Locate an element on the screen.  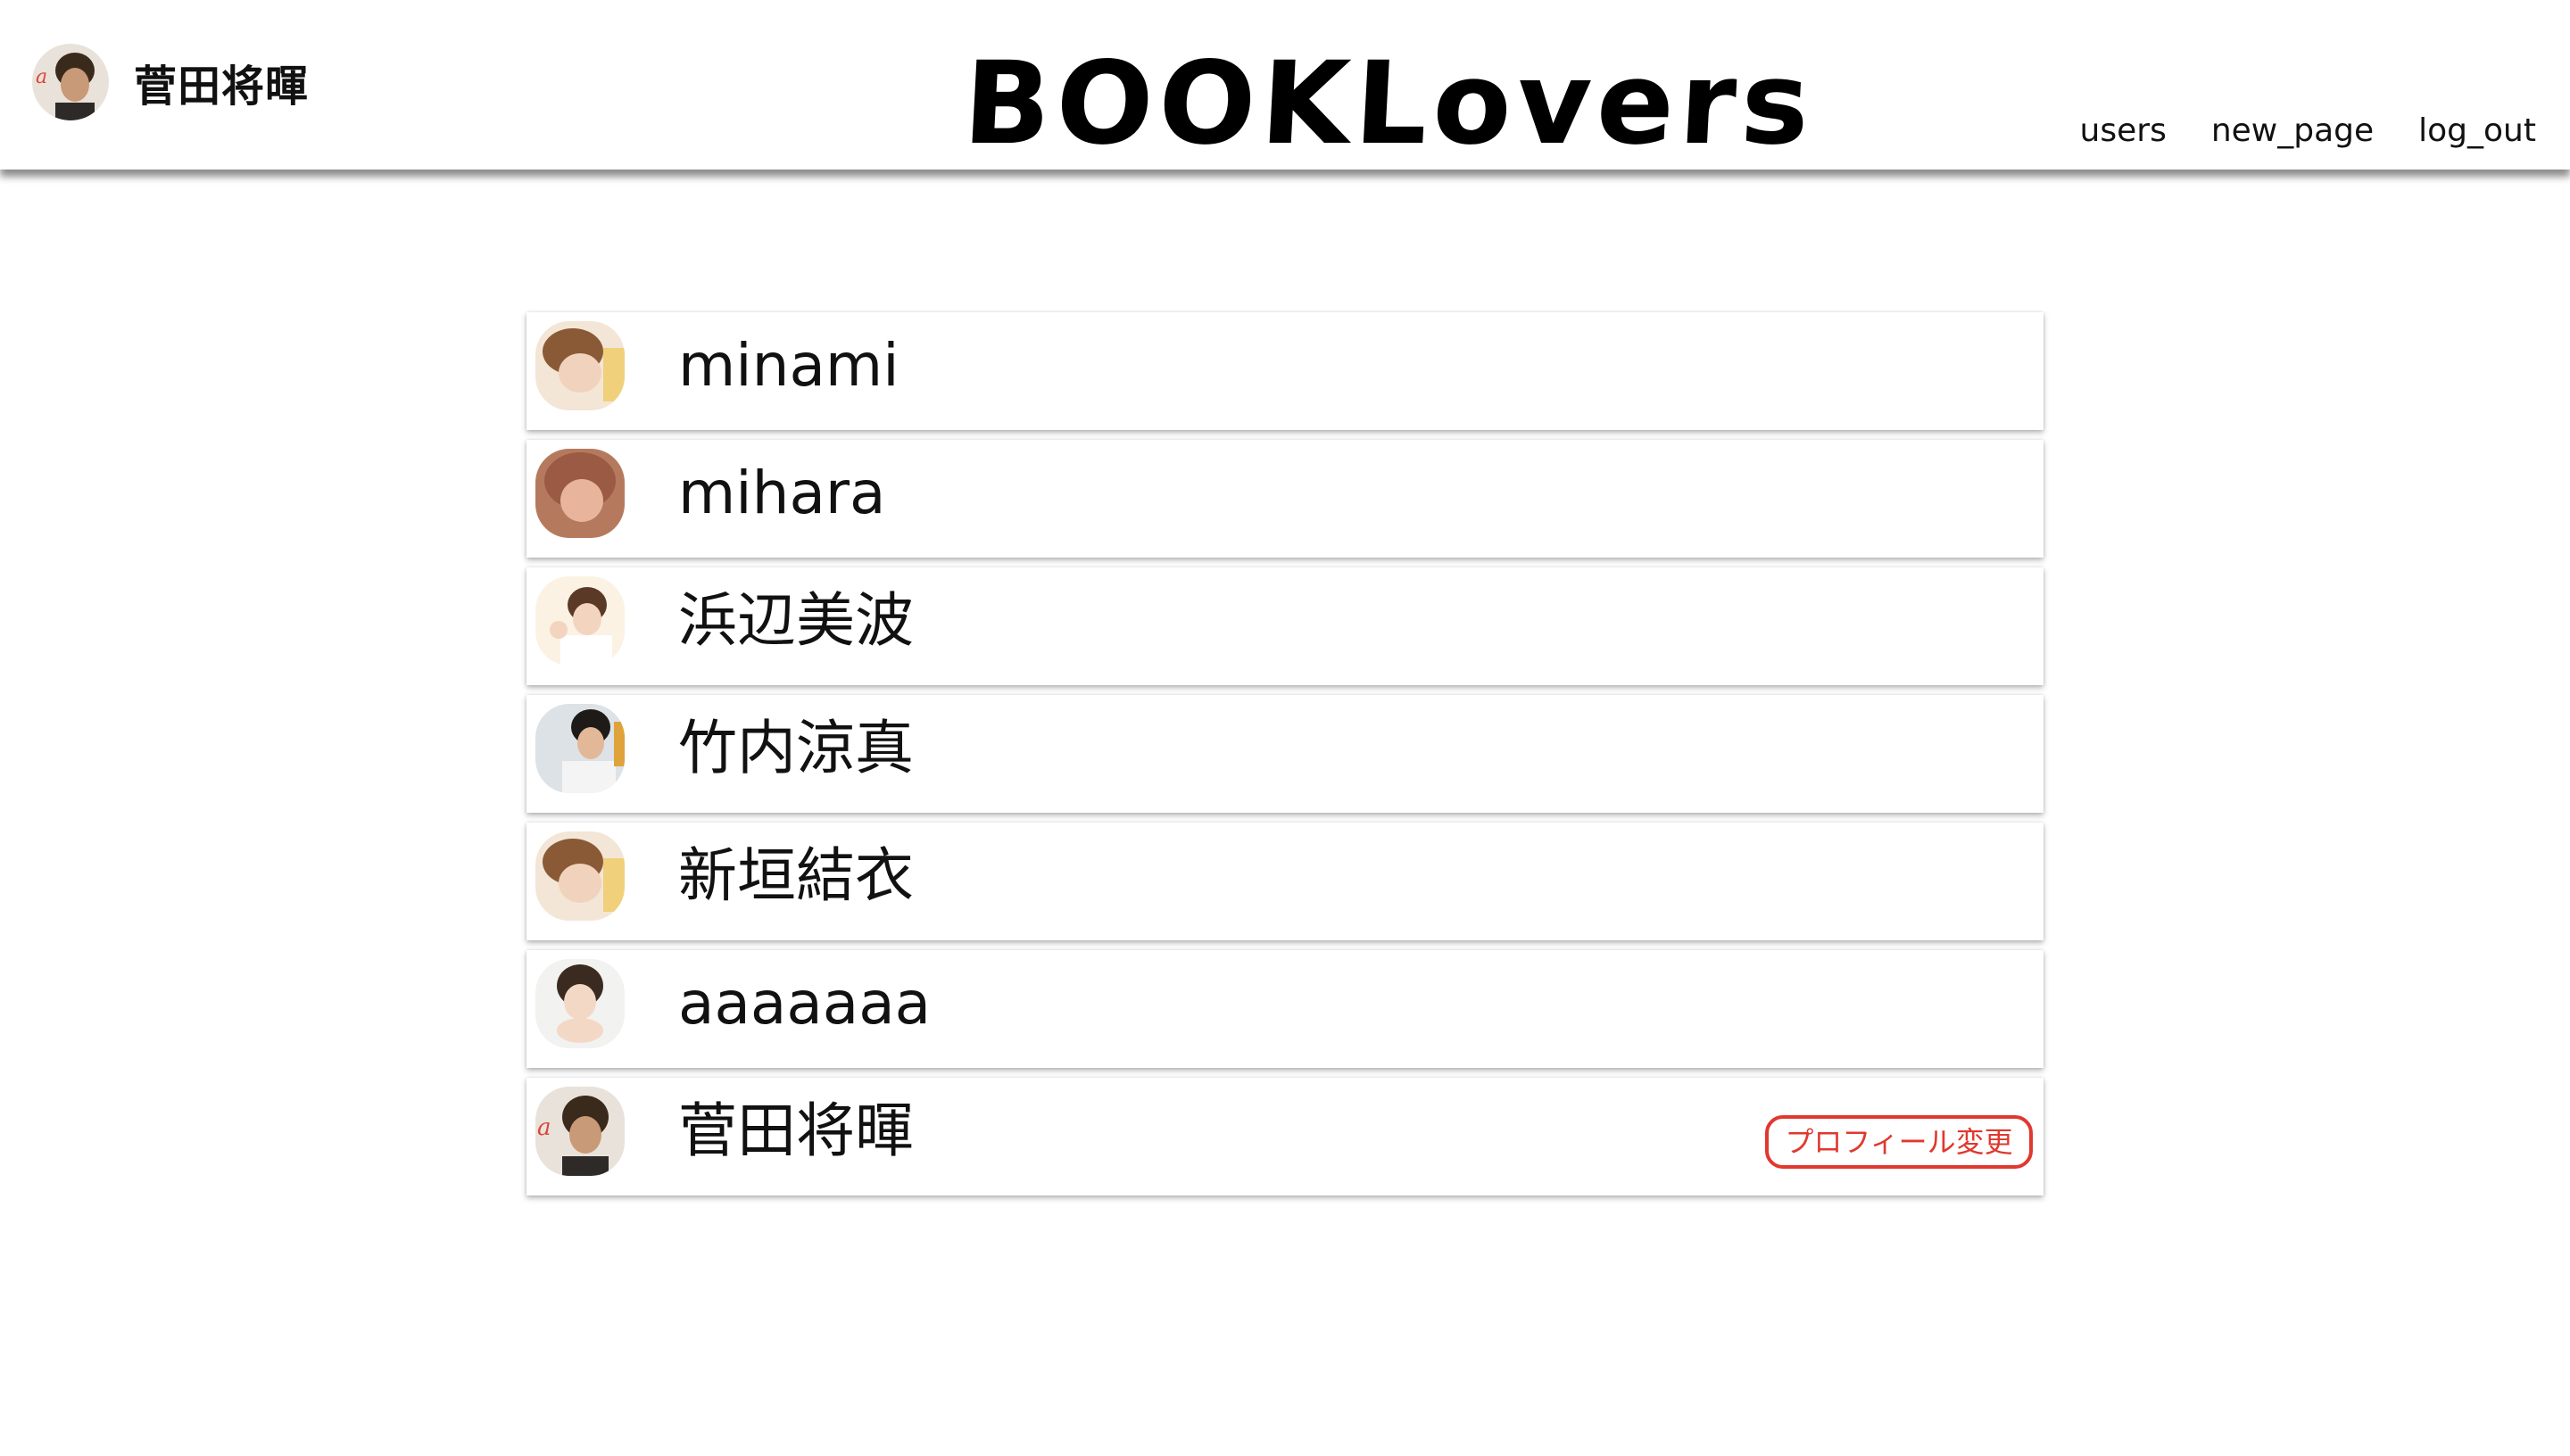
nav-users-link: users is located at coordinates (2124, 131).